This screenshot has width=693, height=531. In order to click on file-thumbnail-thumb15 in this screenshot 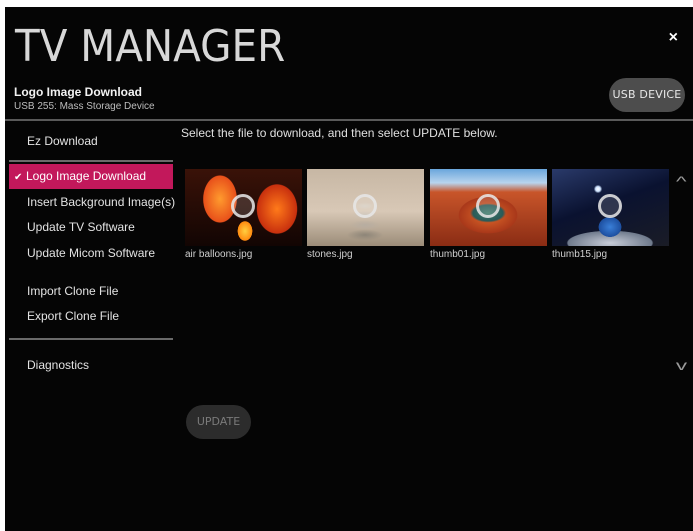, I will do `click(610, 207)`.